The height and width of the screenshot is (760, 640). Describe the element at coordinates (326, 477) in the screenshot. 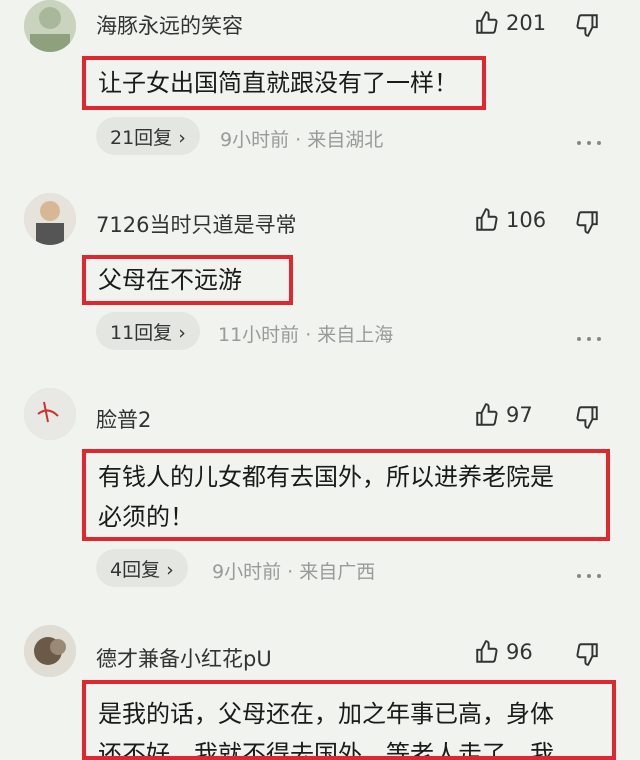

I see `comment-text-line: 有钱人的儿女都有去国外，所以进养老院是` at that location.